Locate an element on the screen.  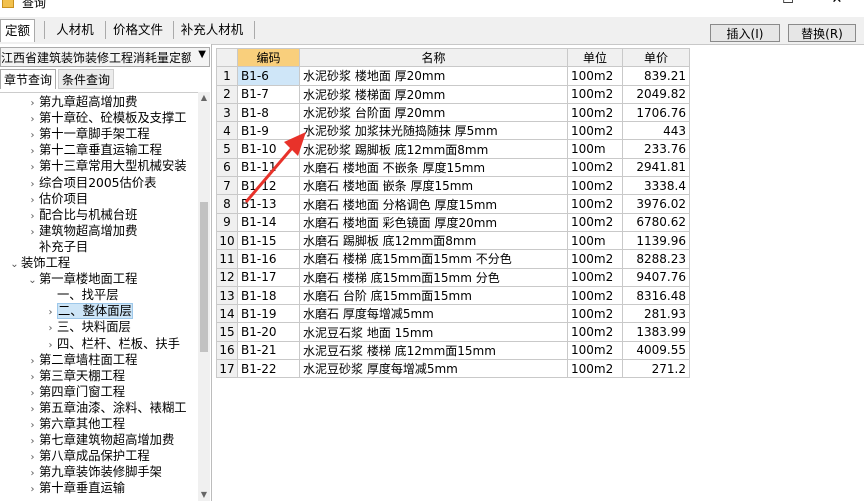
tree-item: › 估价项目 is located at coordinates (57, 199).